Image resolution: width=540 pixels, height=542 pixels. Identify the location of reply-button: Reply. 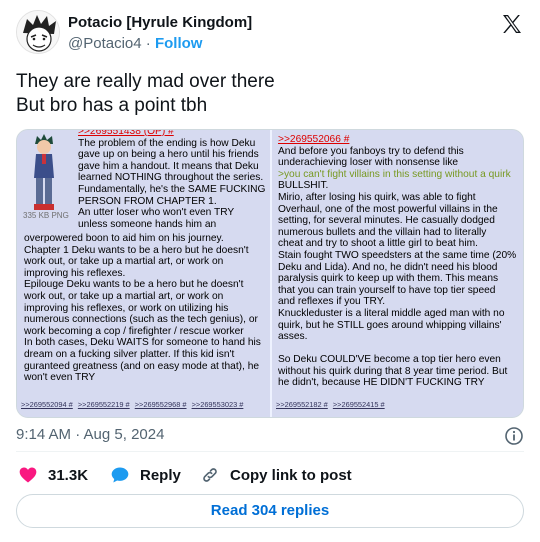
(145, 475).